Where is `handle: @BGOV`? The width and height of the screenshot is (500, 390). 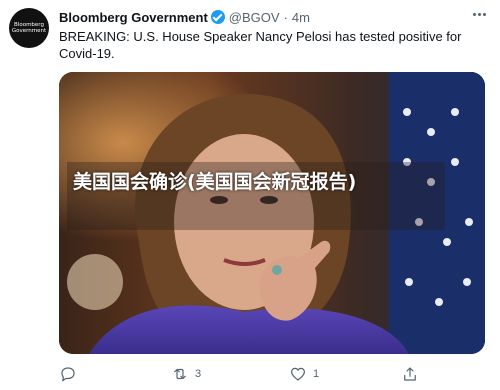 handle: @BGOV is located at coordinates (254, 17).